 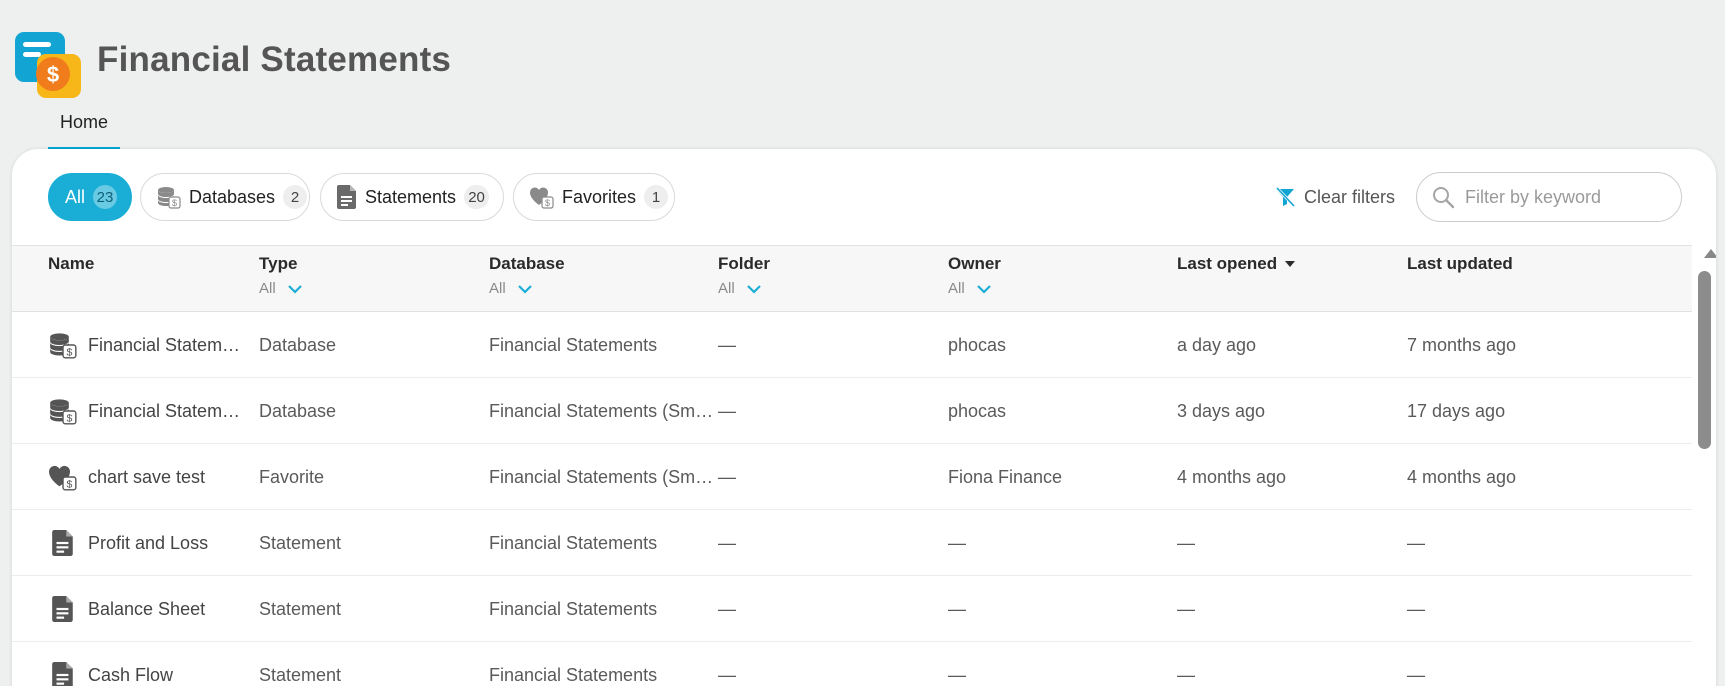 I want to click on column-name: Name, so click(x=71, y=264).